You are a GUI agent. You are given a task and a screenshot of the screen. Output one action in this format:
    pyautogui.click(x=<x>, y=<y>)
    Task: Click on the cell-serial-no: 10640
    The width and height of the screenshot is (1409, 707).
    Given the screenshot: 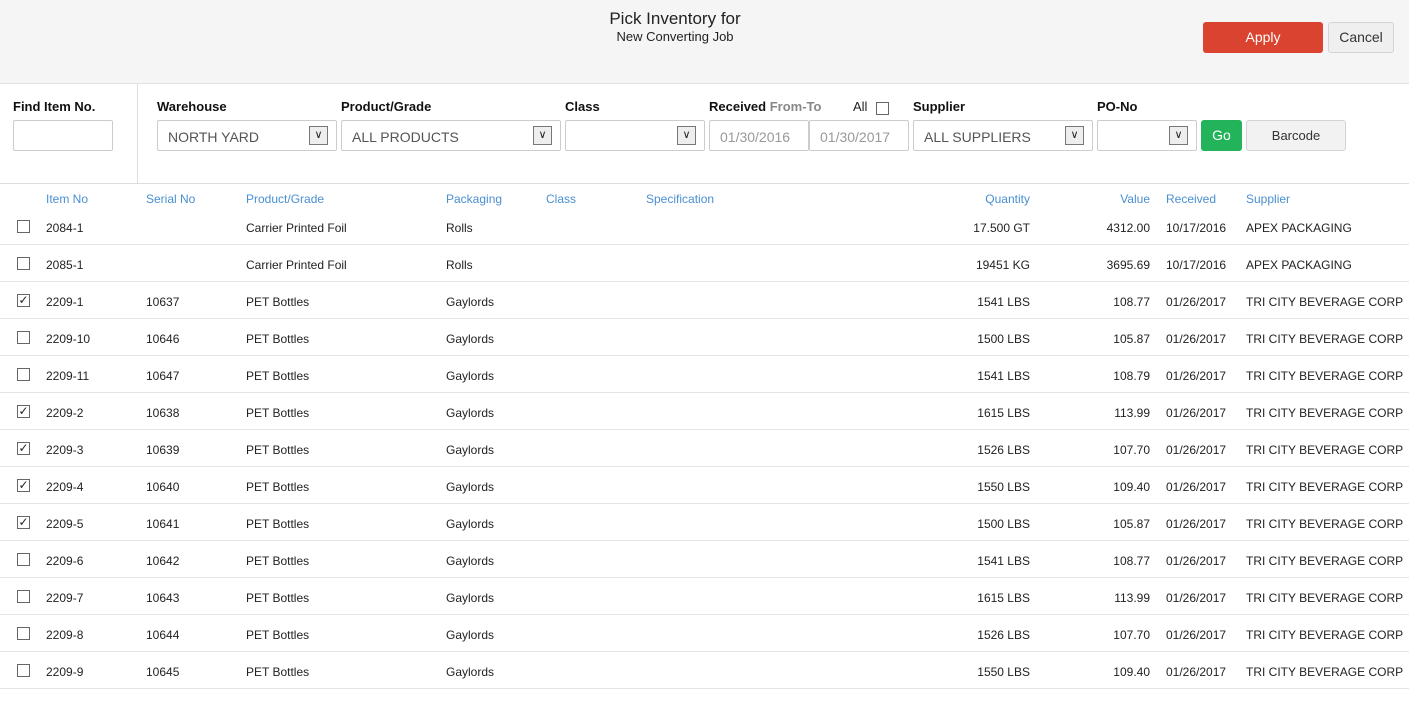 What is the action you would take?
    pyautogui.click(x=163, y=487)
    